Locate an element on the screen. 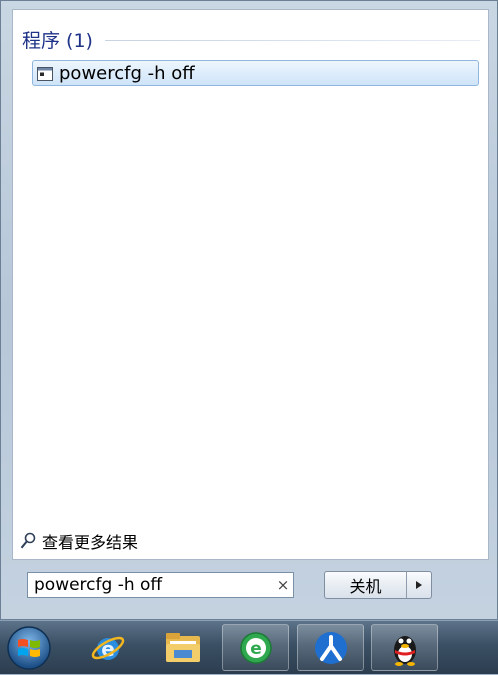 Image resolution: width=498 pixels, height=675 pixels. clear-search-icon: × is located at coordinates (283, 585).